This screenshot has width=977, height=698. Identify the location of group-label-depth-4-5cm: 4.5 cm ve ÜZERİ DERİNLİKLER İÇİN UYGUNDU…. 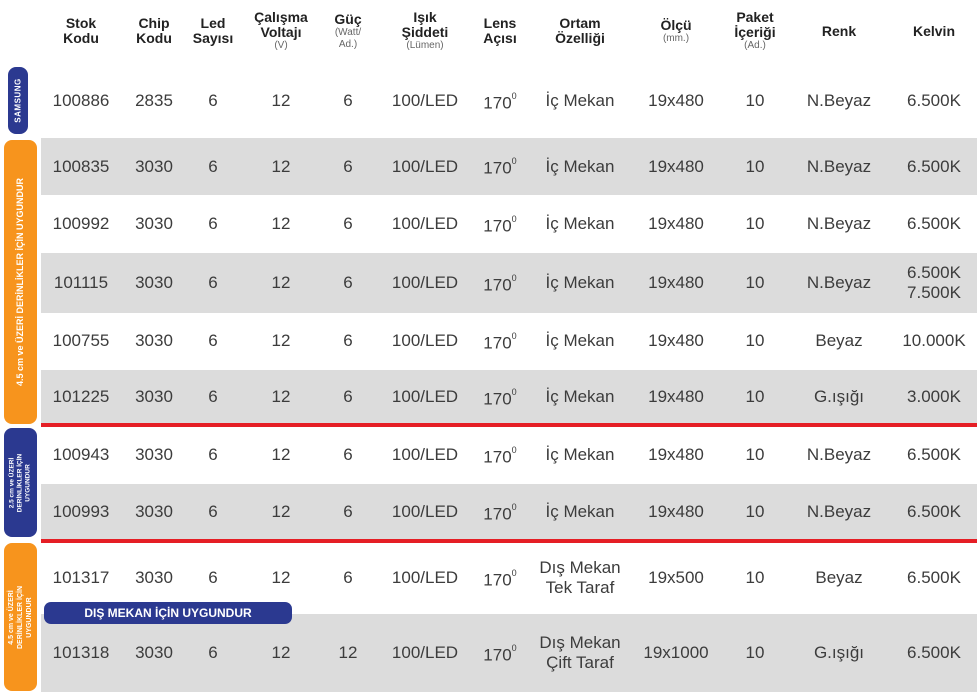
(20, 282).